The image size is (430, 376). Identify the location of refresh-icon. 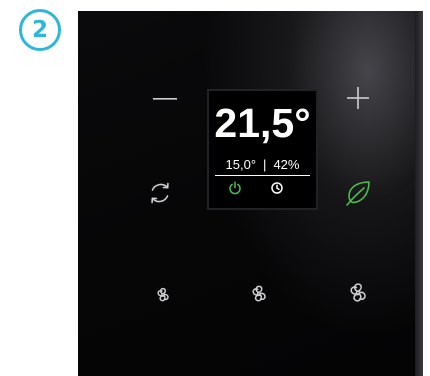
(160, 193).